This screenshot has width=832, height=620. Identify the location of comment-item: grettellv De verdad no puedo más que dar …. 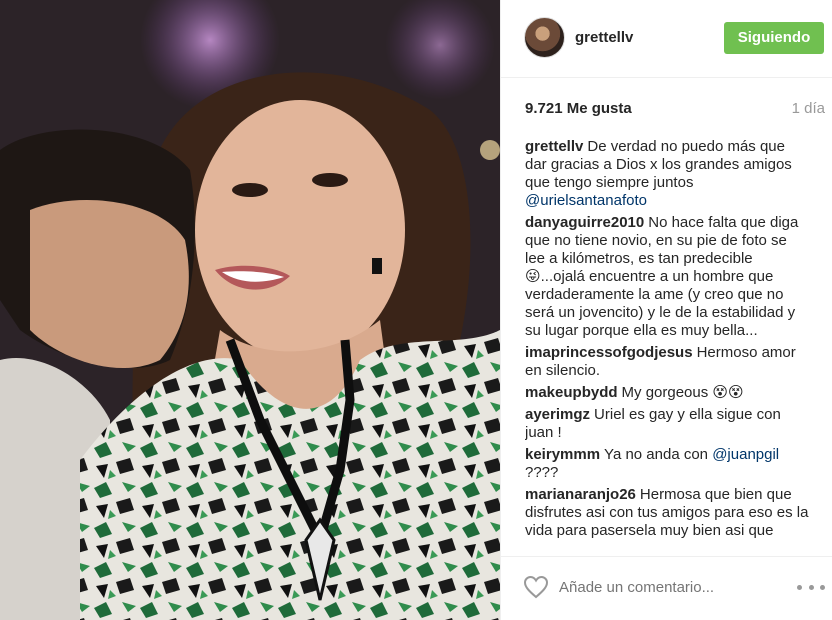
(667, 174).